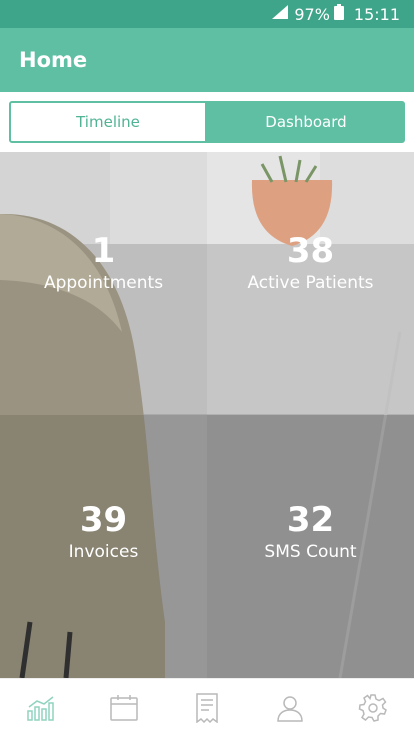  I want to click on patients-icon, so click(290, 708).